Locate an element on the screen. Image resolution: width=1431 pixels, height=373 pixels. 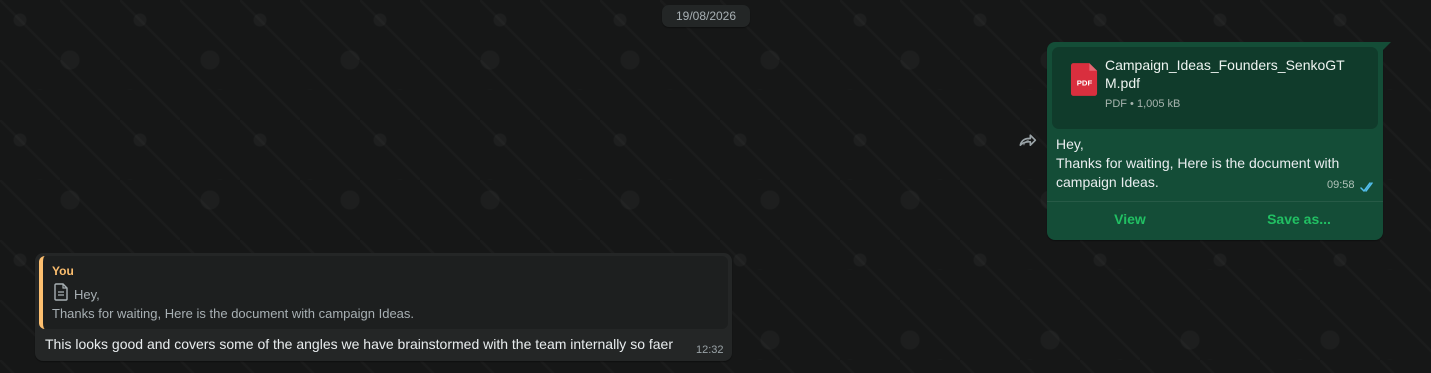
incoming-message-time: 12:32 is located at coordinates (710, 350).